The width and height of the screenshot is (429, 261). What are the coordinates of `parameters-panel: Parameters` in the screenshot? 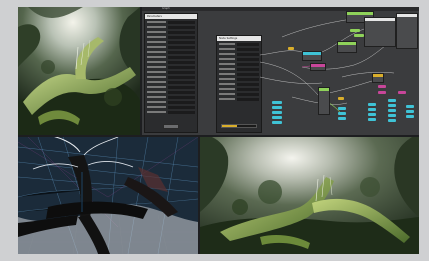 It's located at (171, 73).